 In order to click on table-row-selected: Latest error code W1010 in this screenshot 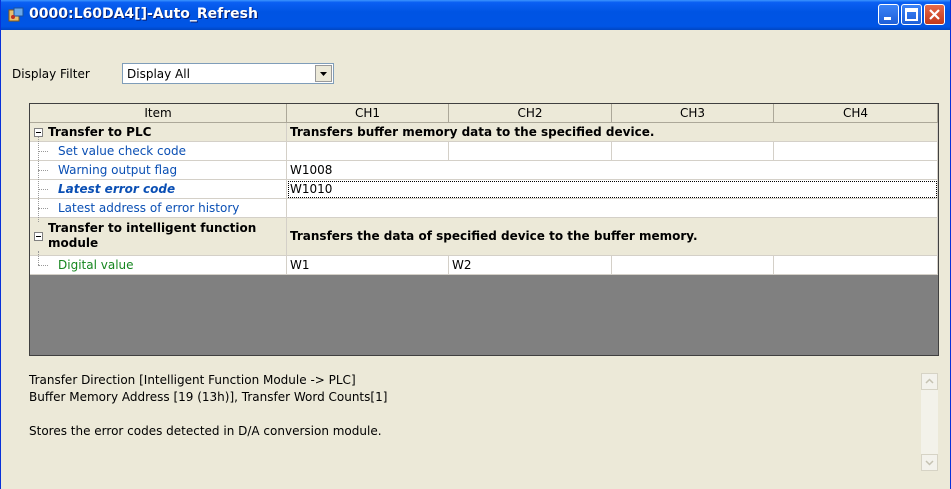, I will do `click(484, 189)`.